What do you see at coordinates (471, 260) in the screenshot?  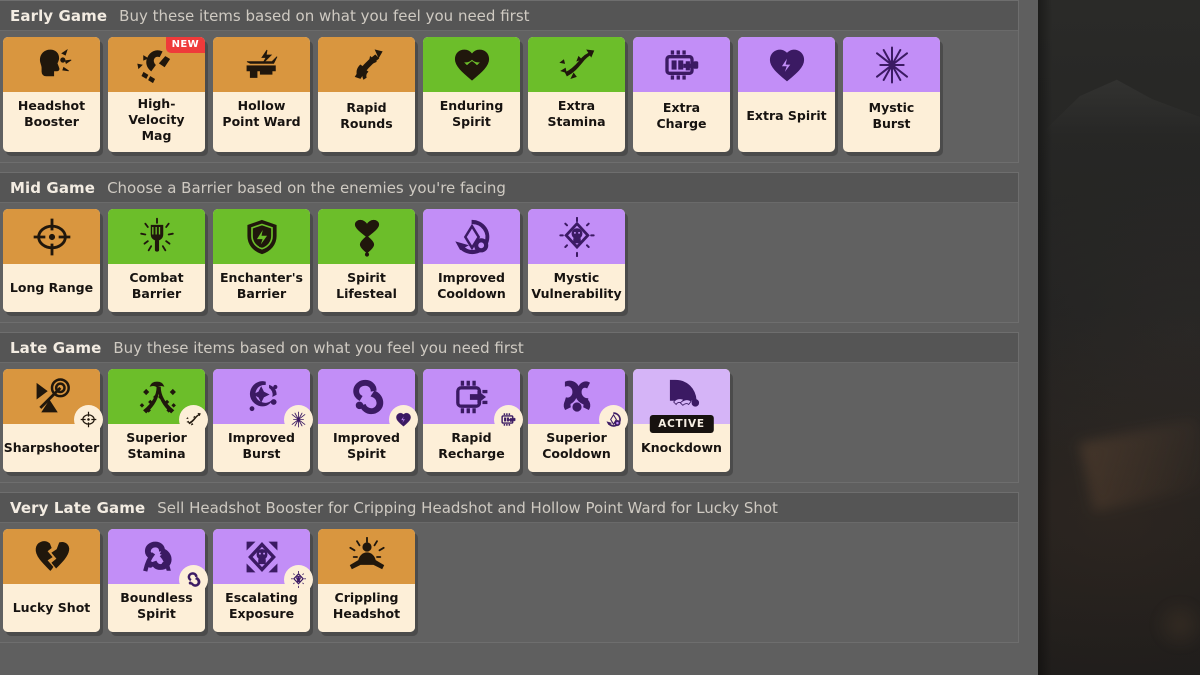 I see `item-card: Improved Cooldown` at bounding box center [471, 260].